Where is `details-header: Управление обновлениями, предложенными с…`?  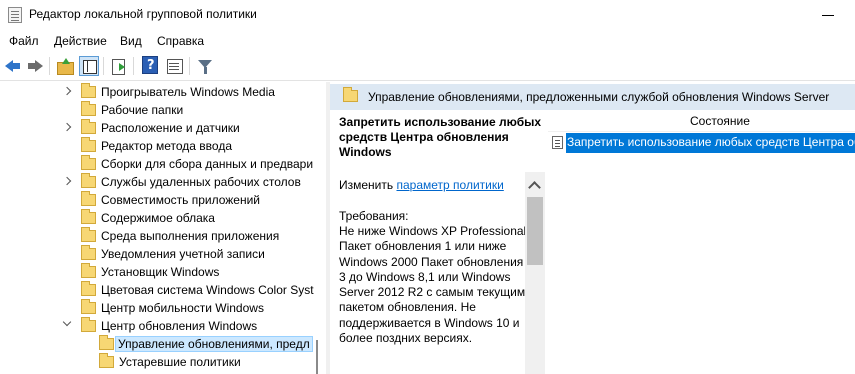 details-header: Управление обновлениями, предложенными с… is located at coordinates (592, 97).